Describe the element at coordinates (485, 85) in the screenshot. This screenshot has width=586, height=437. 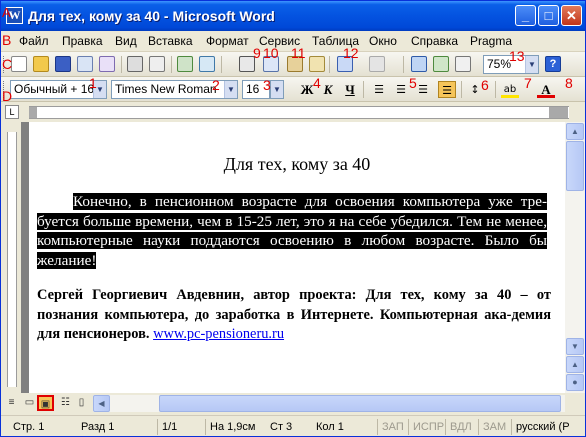
I see `annotation-6: 6` at that location.